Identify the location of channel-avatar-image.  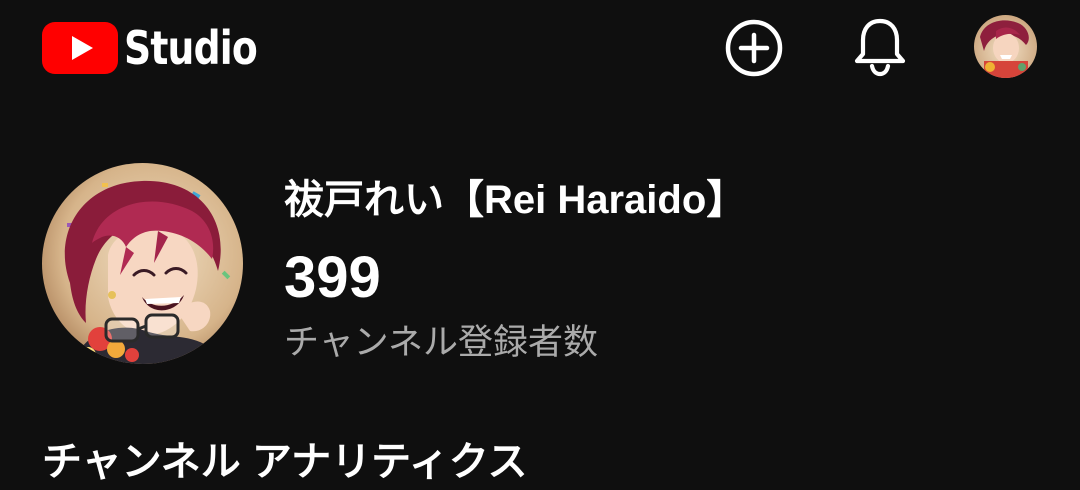
(142, 263).